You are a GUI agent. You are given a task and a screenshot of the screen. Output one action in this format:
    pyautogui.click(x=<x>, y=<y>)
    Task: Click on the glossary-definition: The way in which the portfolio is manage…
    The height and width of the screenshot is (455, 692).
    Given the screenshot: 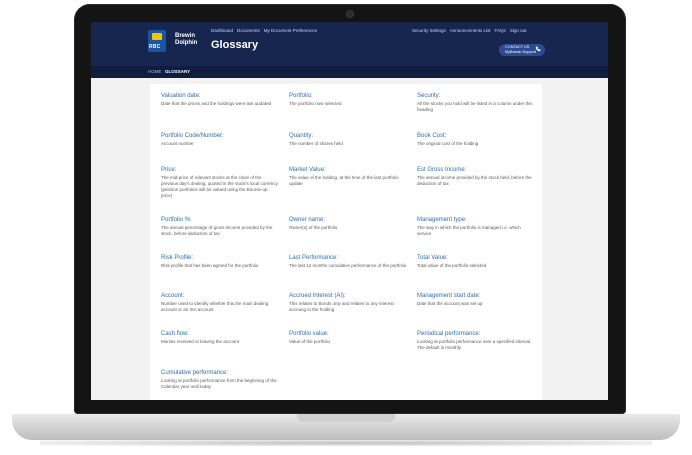 What is the action you would take?
    pyautogui.click(x=469, y=230)
    